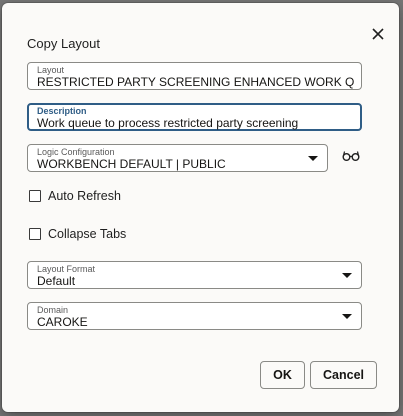 Image resolution: width=403 pixels, height=416 pixels. Describe the element at coordinates (76, 152) in the screenshot. I see `logic-configuration-label: Logic Configuration` at that location.